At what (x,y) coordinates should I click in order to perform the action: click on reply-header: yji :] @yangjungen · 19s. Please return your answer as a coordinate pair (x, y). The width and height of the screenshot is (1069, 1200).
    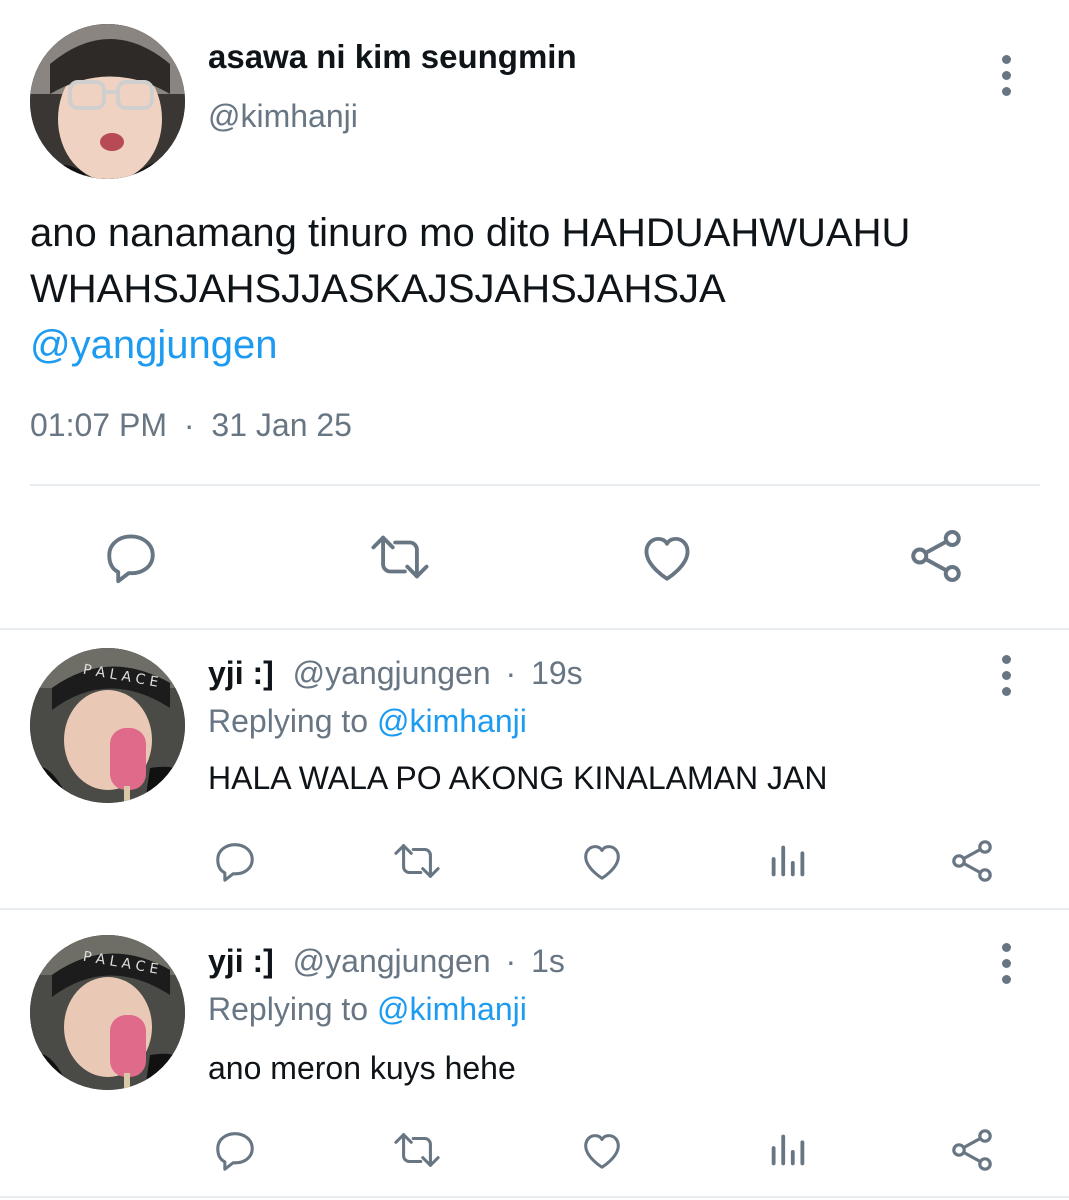
    Looking at the image, I should click on (395, 673).